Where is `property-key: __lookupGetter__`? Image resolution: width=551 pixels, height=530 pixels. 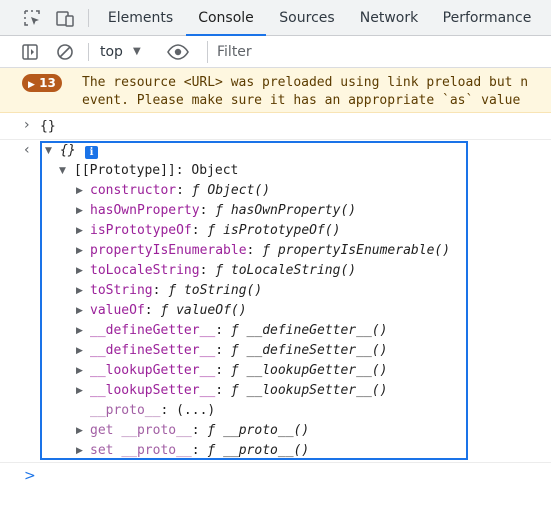
property-key: __lookupGetter__ is located at coordinates (153, 370).